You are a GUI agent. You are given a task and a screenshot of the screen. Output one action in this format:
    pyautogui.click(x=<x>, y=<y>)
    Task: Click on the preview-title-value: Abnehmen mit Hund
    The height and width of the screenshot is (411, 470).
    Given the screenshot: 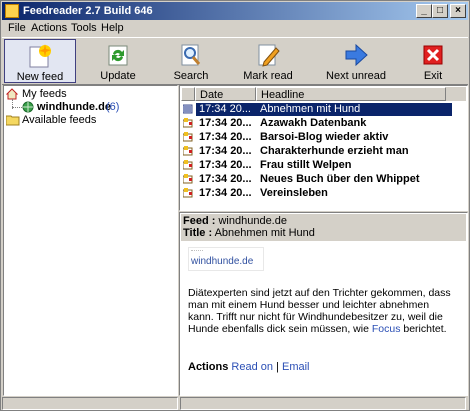 What is the action you would take?
    pyautogui.click(x=264, y=233)
    